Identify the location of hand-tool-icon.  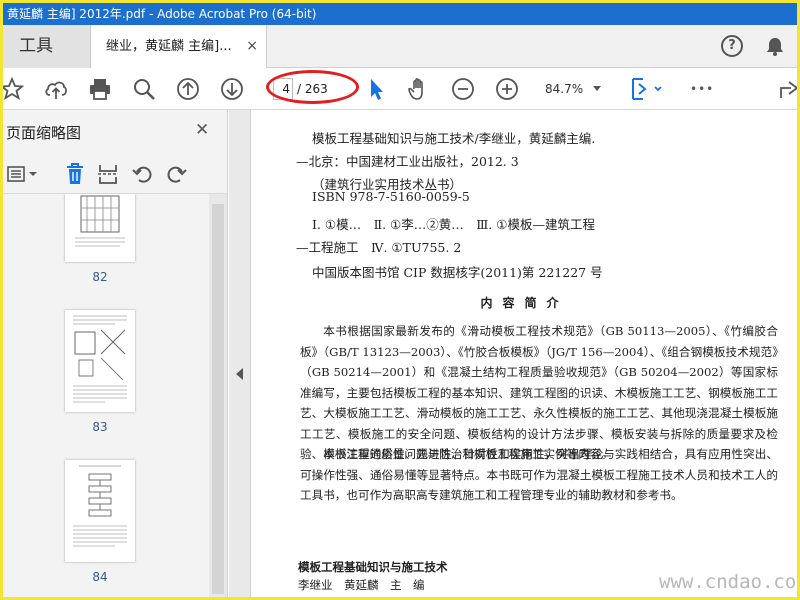
(419, 89).